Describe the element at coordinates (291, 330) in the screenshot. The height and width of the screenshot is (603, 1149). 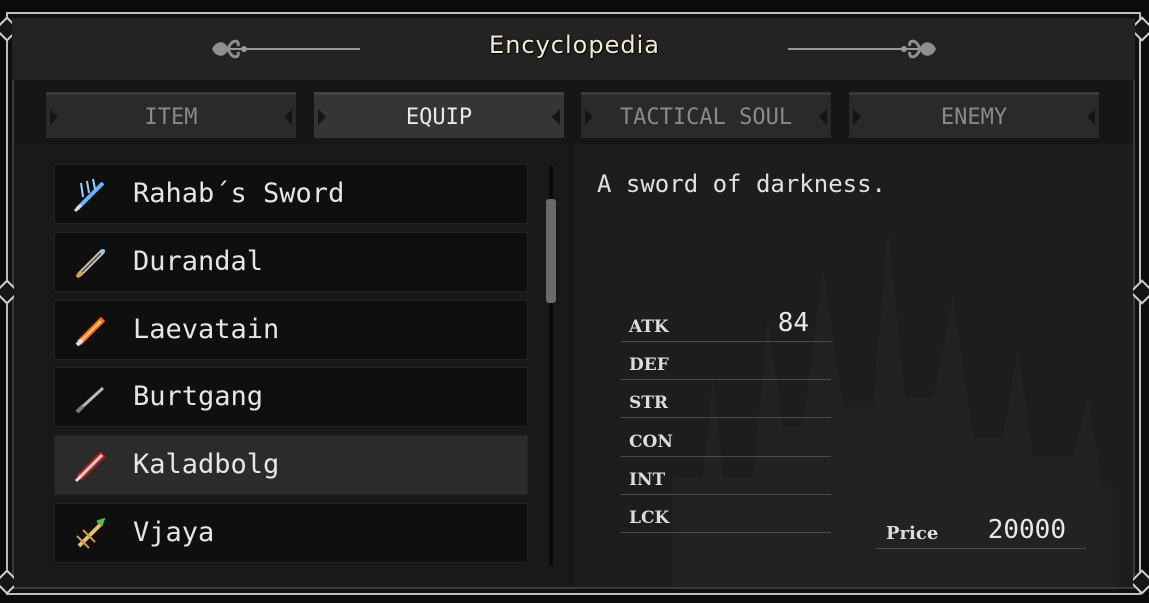
I see `list-item: Laevatain` at that location.